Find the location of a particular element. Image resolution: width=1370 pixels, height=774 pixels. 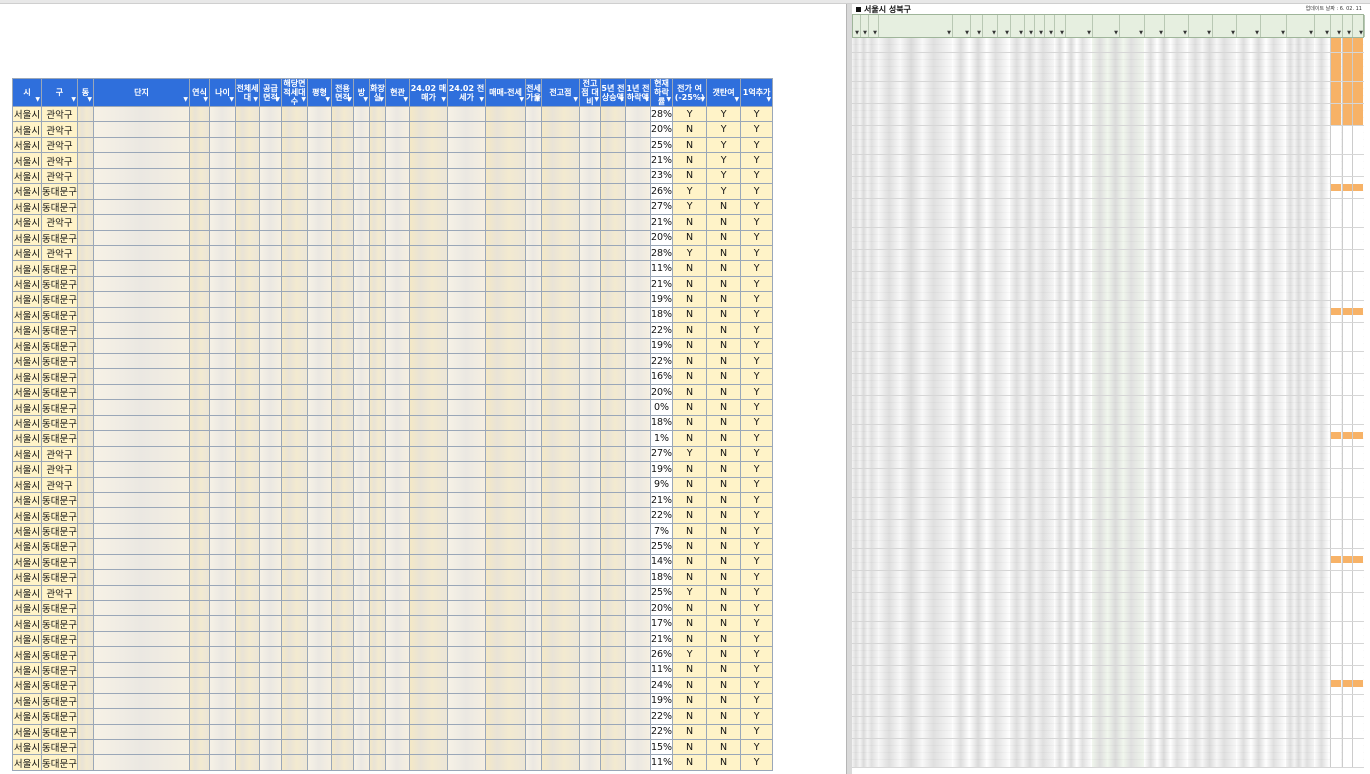

column-header-2: 동 ▼ is located at coordinates (85, 92).